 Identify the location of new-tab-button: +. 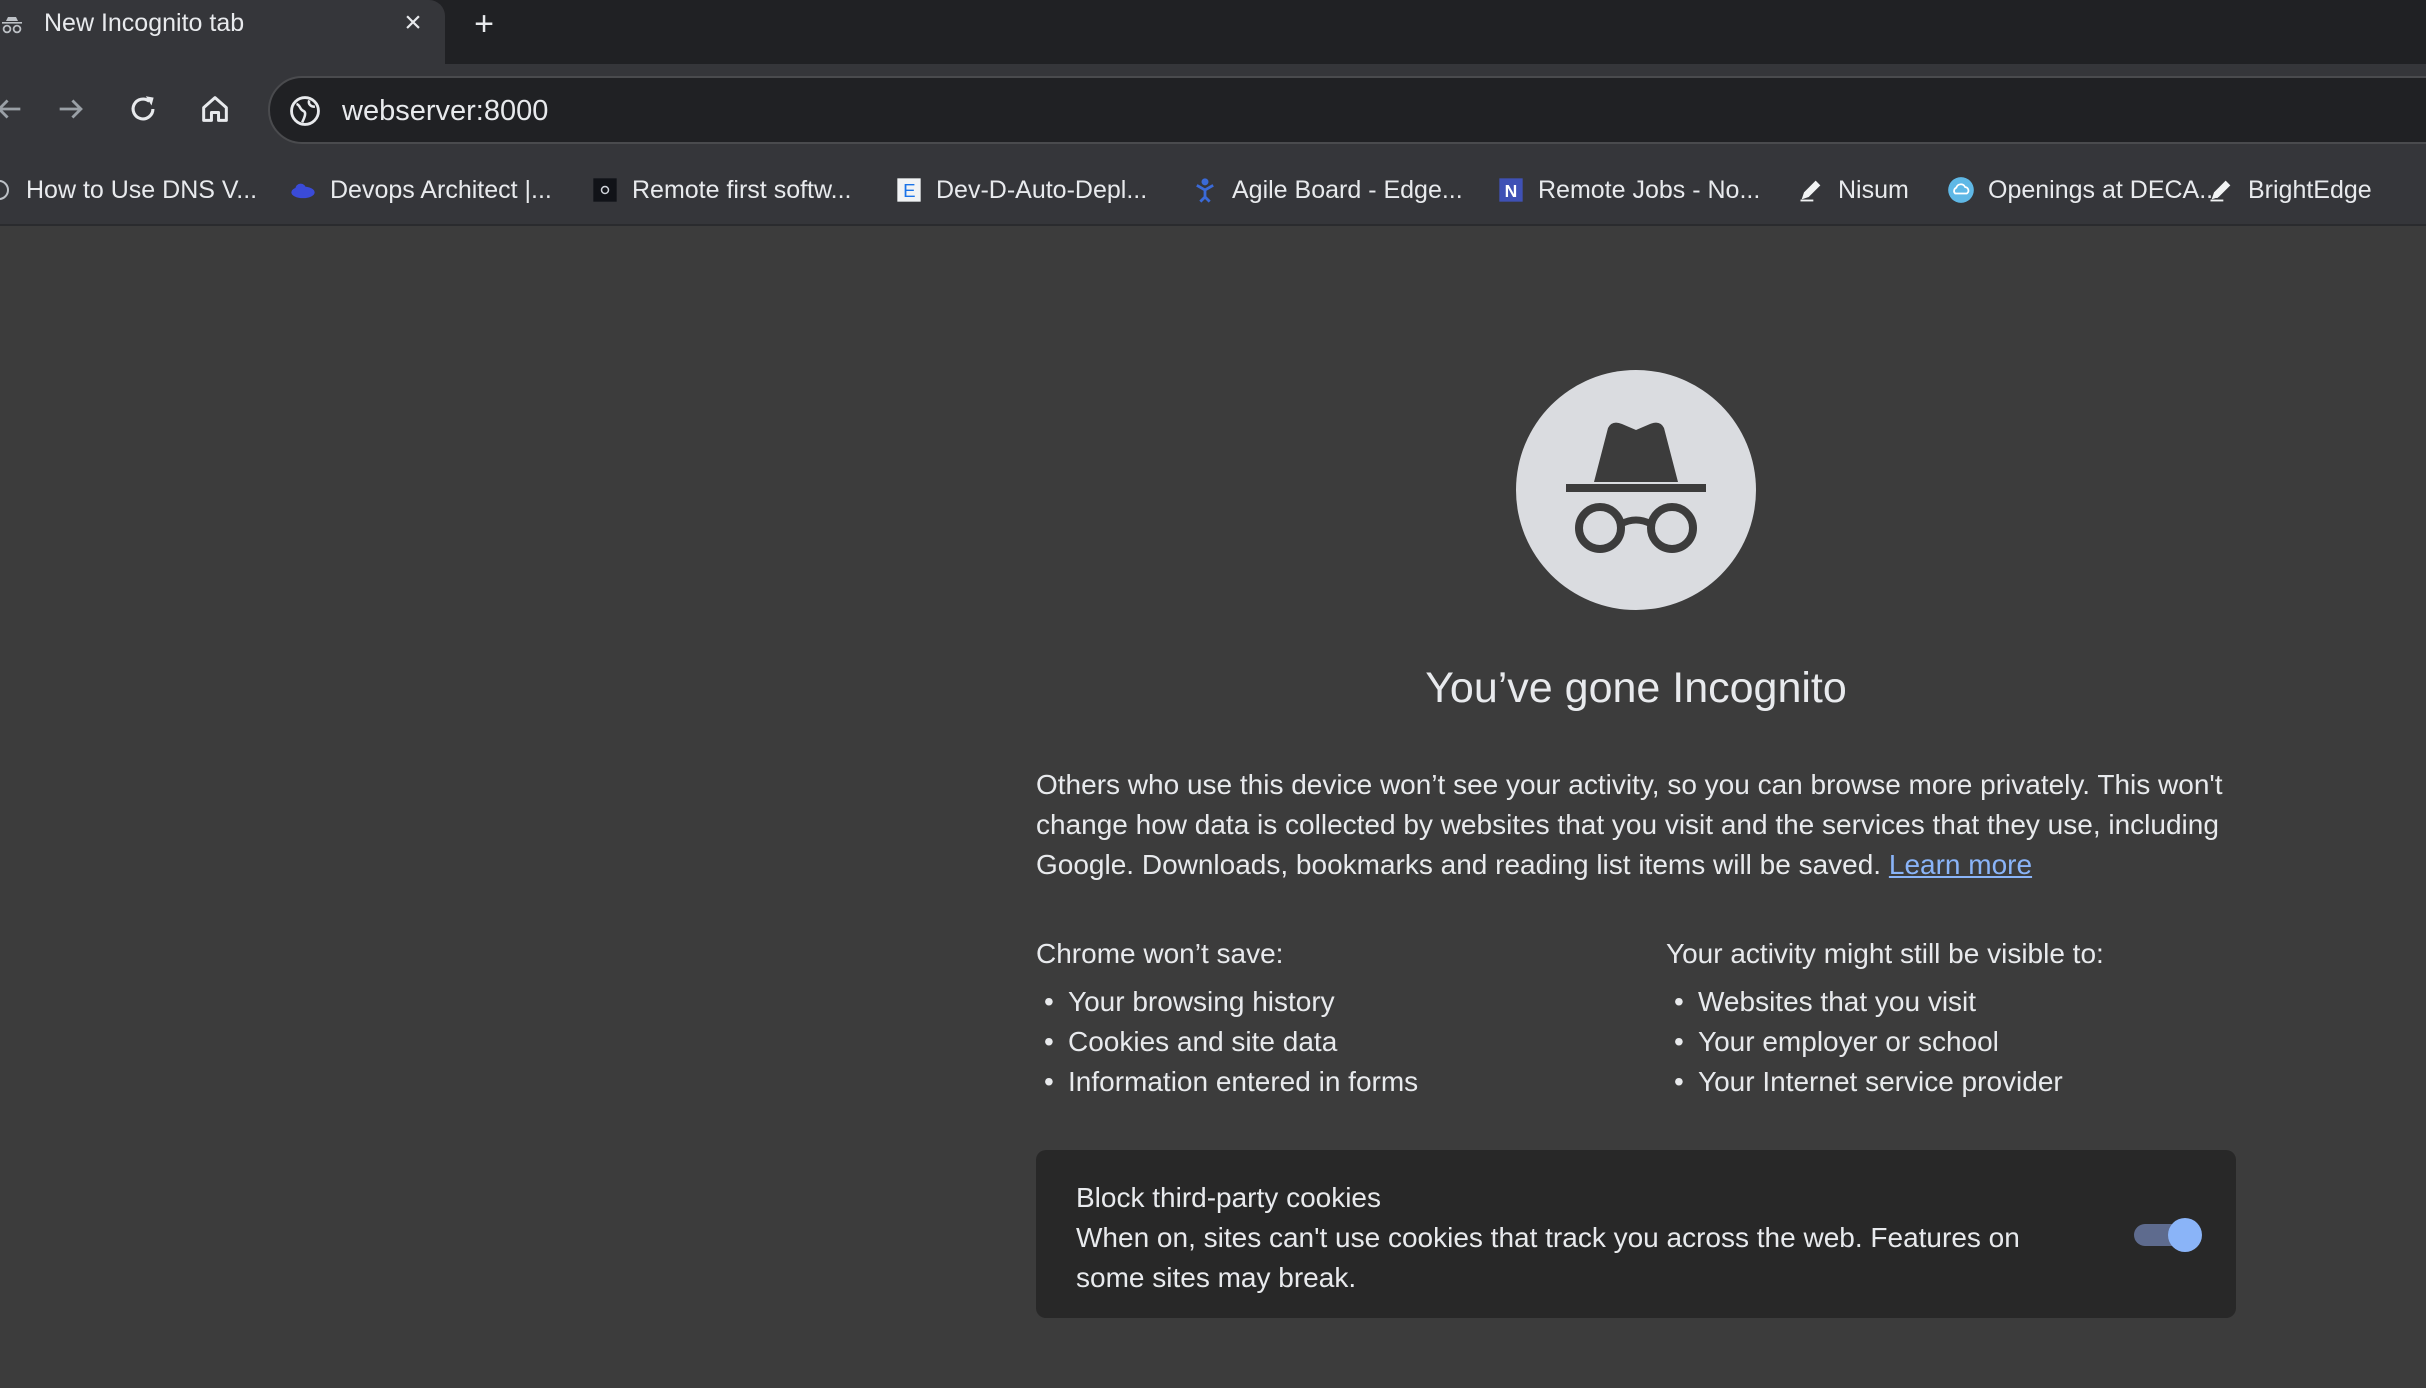
(484, 24).